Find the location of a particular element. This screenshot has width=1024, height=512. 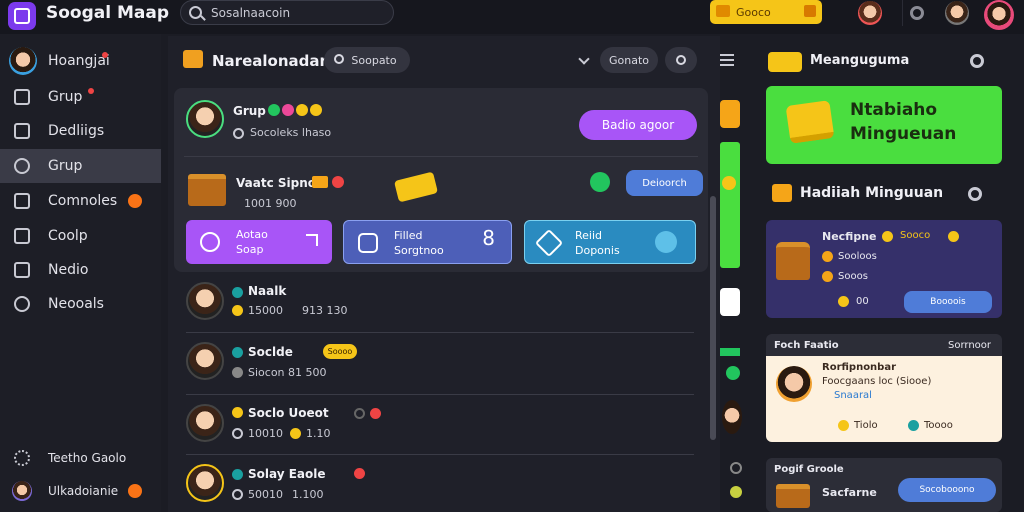

top-bar: Soogal Maap Gooco is located at coordinates (512, 17).